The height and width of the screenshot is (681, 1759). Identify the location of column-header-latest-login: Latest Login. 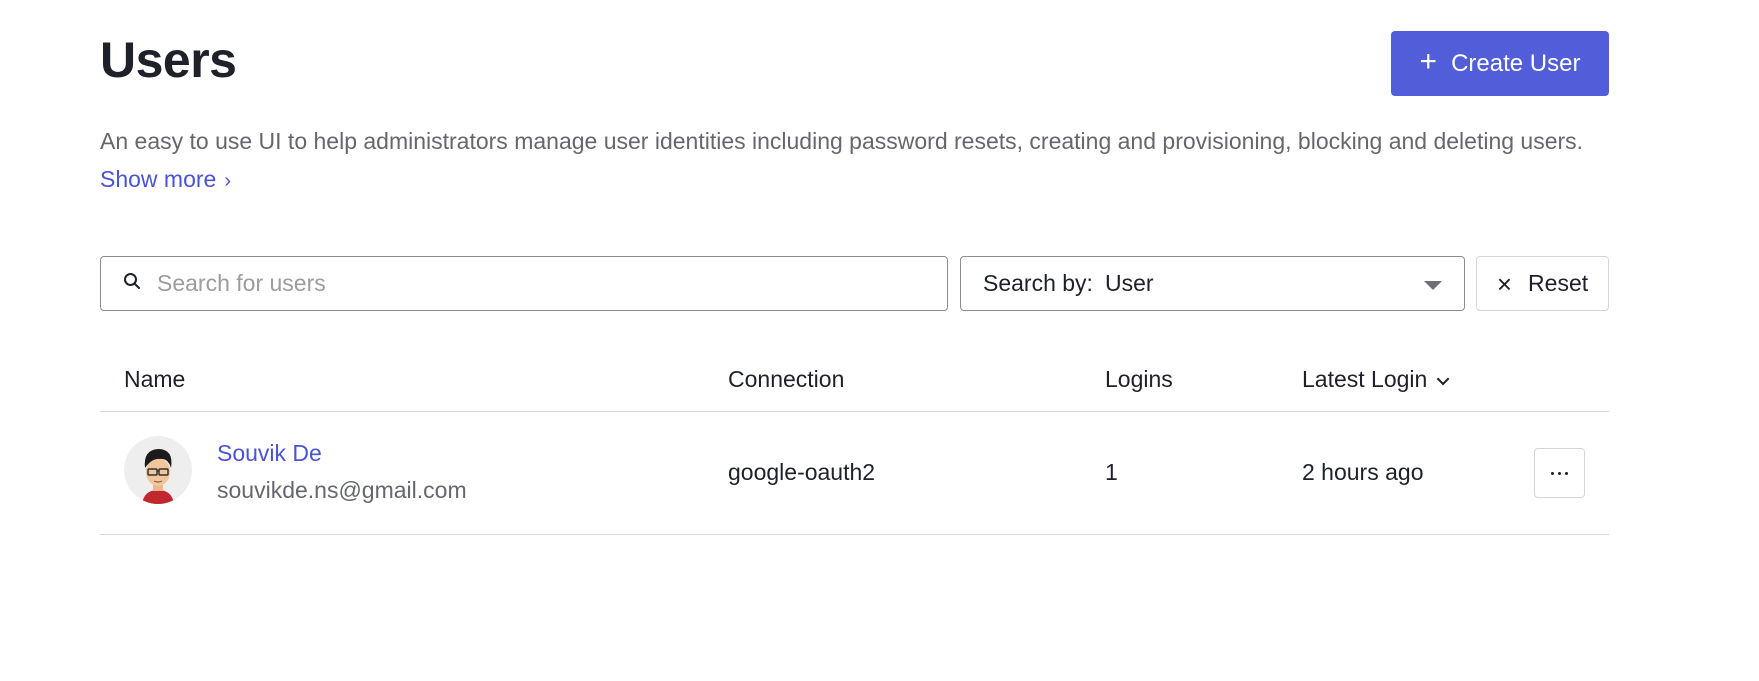
(1376, 379).